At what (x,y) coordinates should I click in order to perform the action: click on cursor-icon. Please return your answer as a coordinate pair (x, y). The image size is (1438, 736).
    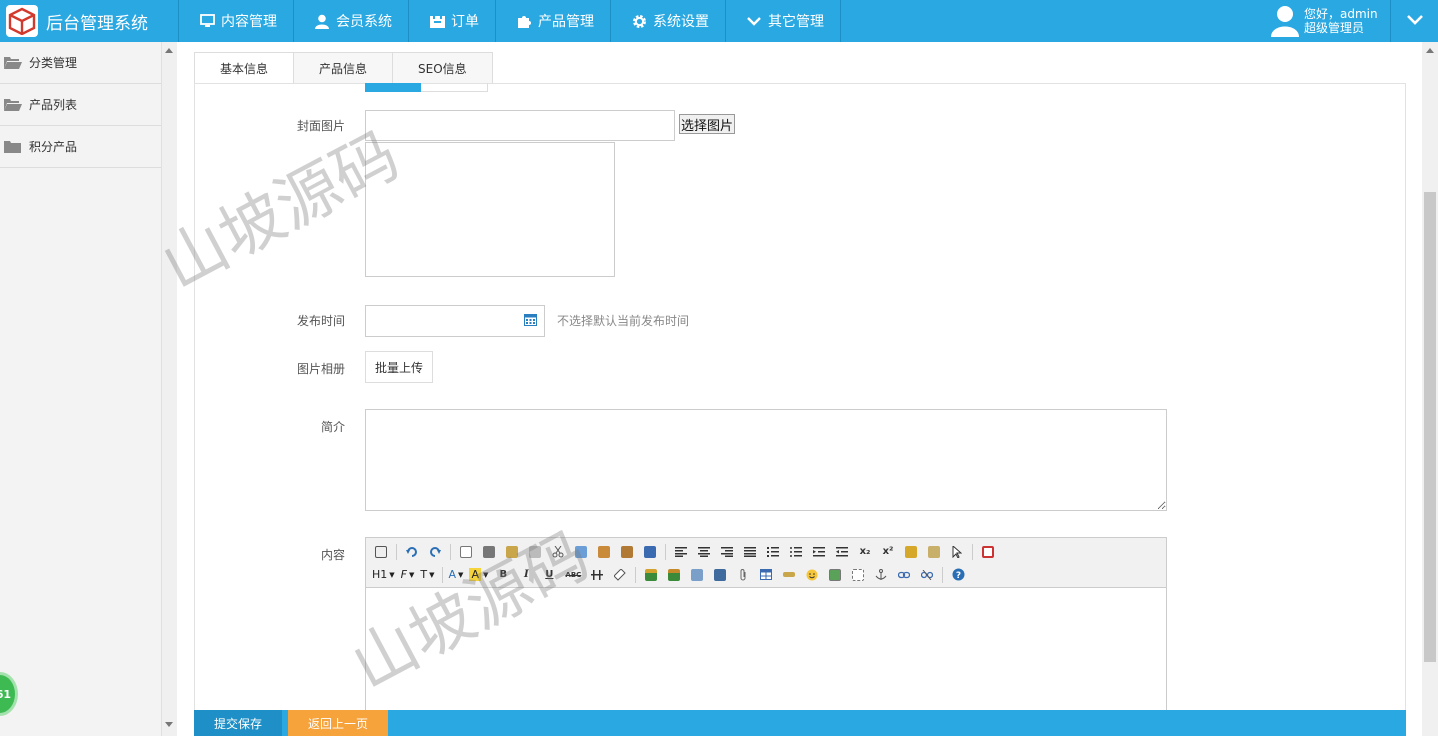
    Looking at the image, I should click on (957, 552).